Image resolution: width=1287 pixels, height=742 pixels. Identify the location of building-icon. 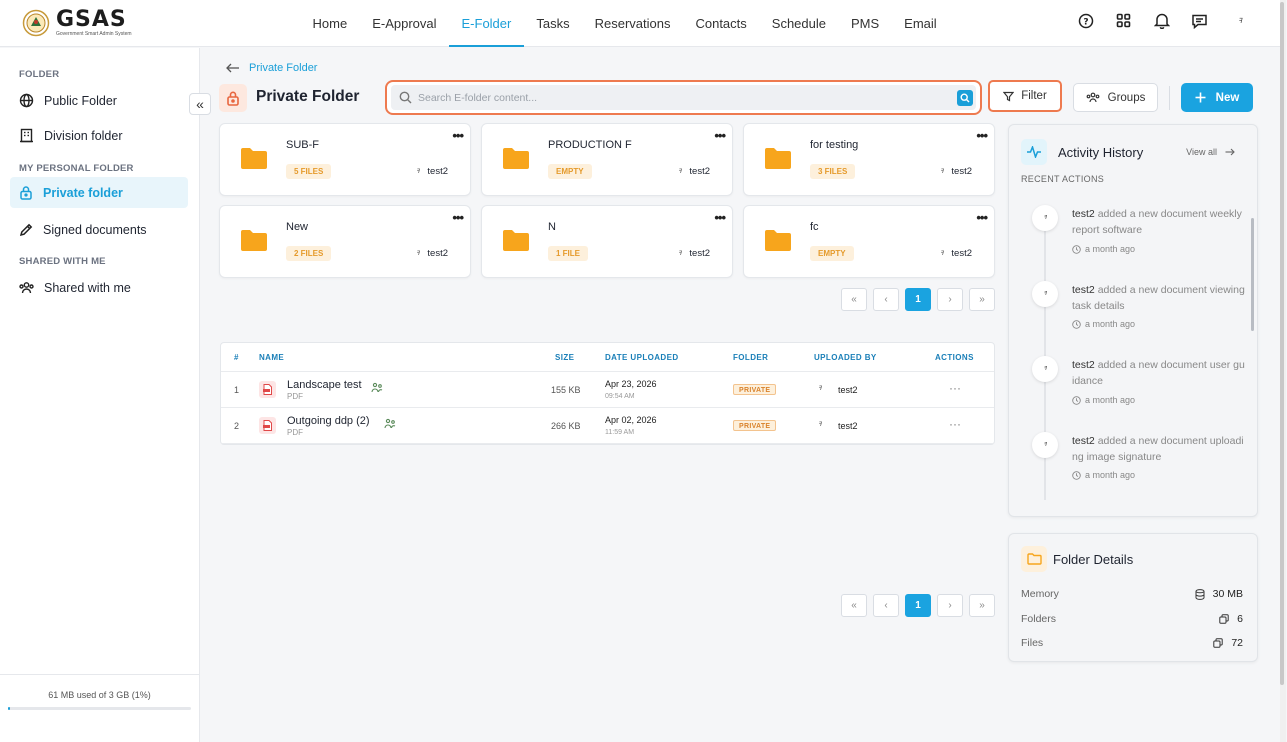
(26, 135).